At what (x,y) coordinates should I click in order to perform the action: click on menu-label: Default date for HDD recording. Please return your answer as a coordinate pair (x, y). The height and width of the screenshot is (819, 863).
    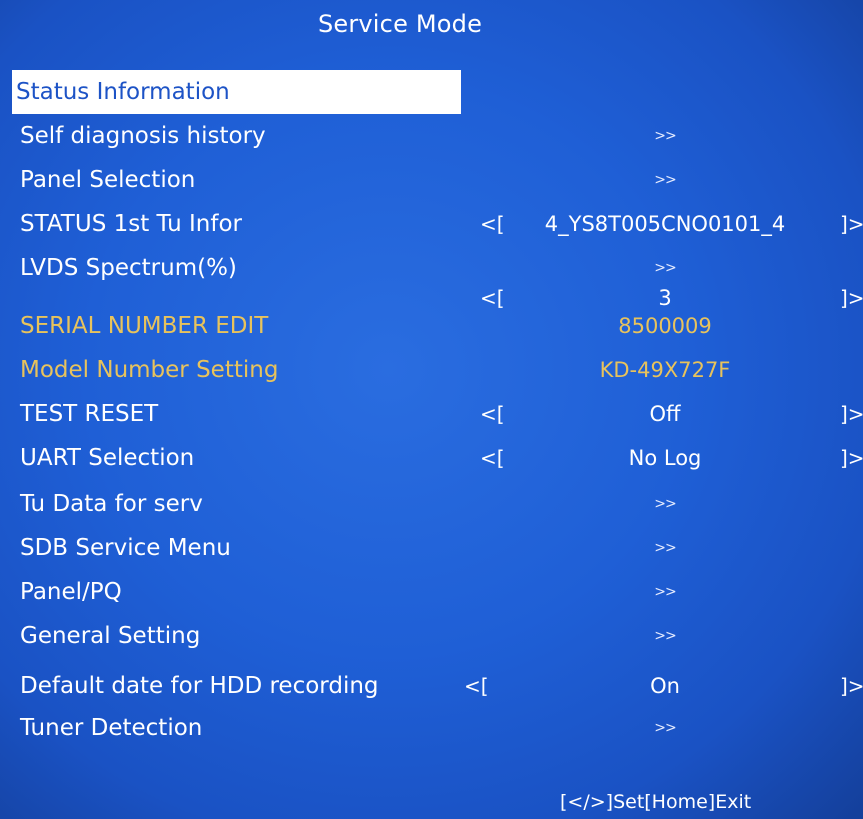
    Looking at the image, I should click on (199, 686).